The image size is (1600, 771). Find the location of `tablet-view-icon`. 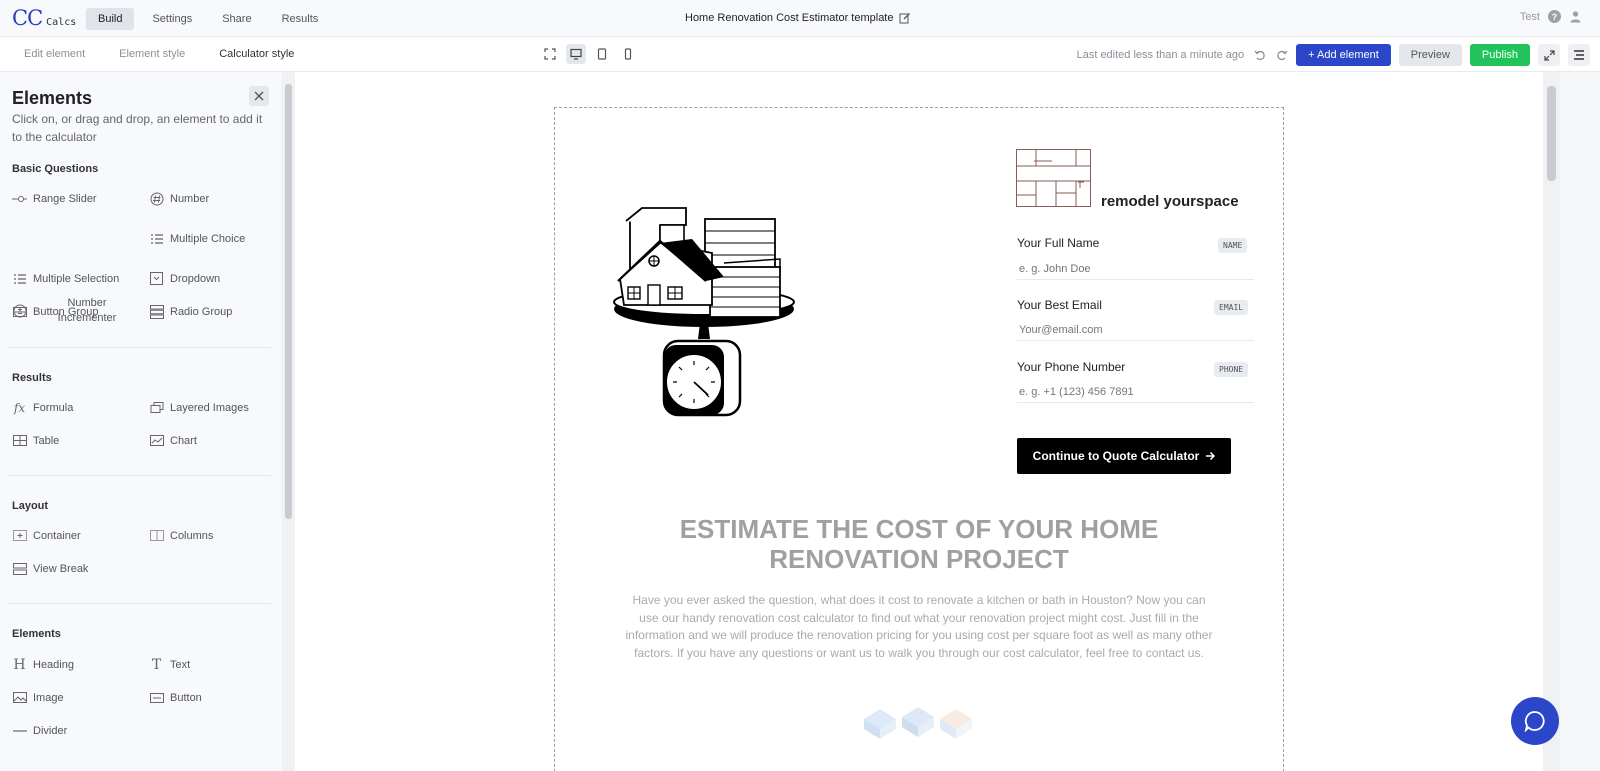

tablet-view-icon is located at coordinates (602, 54).